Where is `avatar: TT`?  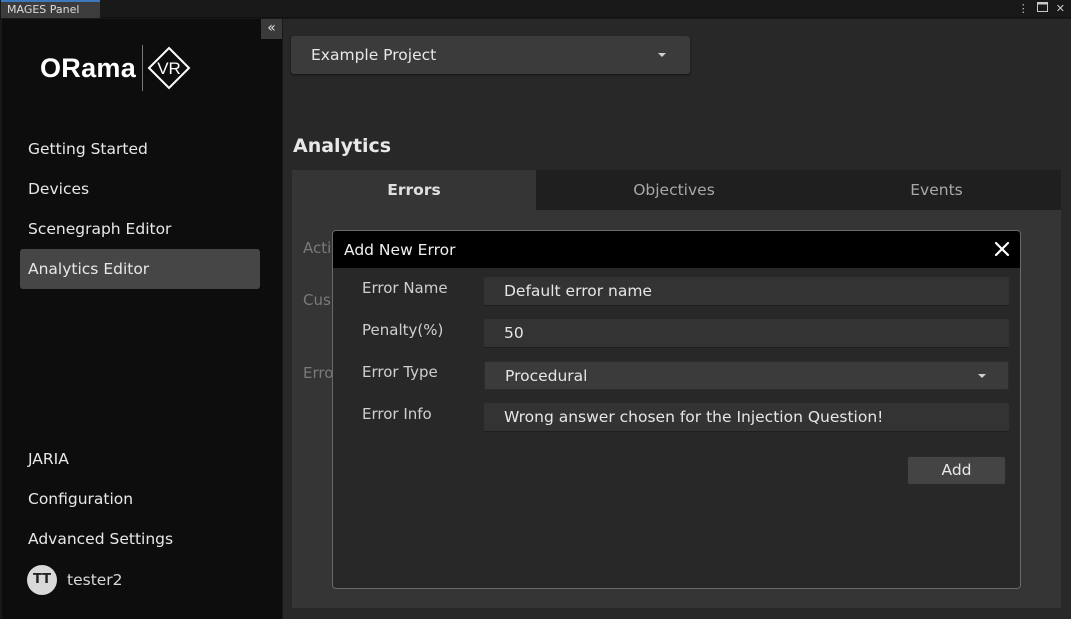 avatar: TT is located at coordinates (42, 580).